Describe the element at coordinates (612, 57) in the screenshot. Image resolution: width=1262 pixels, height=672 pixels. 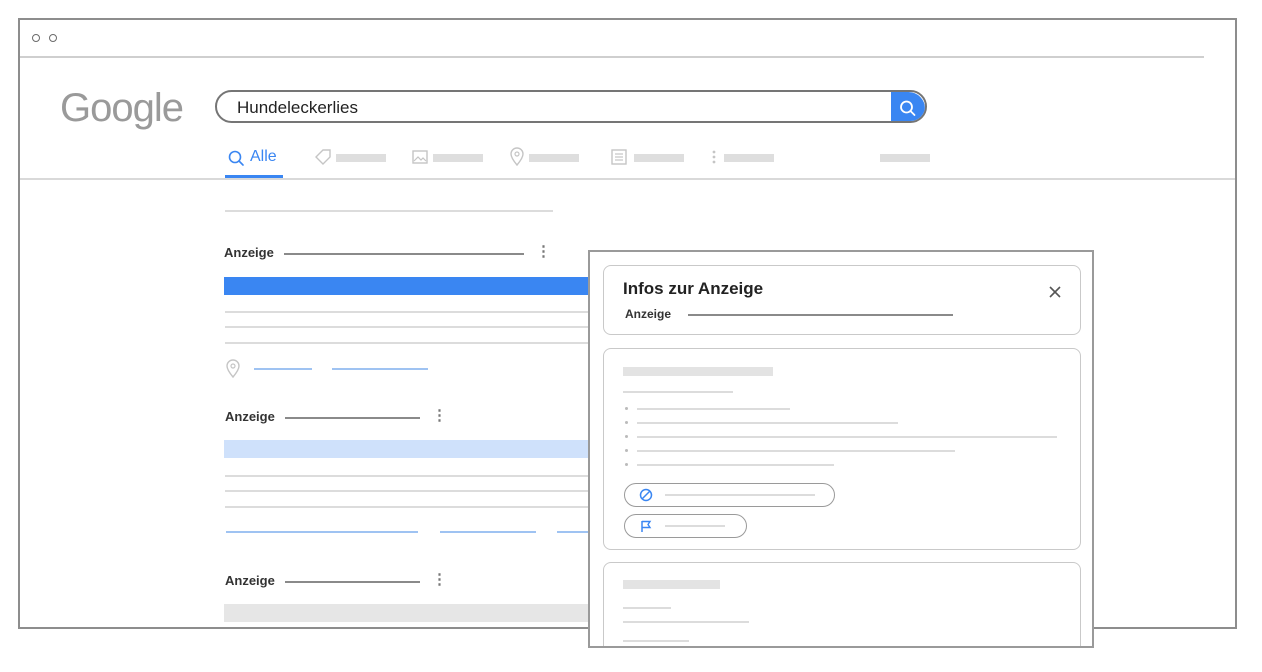
I see `toolbar-divider` at that location.